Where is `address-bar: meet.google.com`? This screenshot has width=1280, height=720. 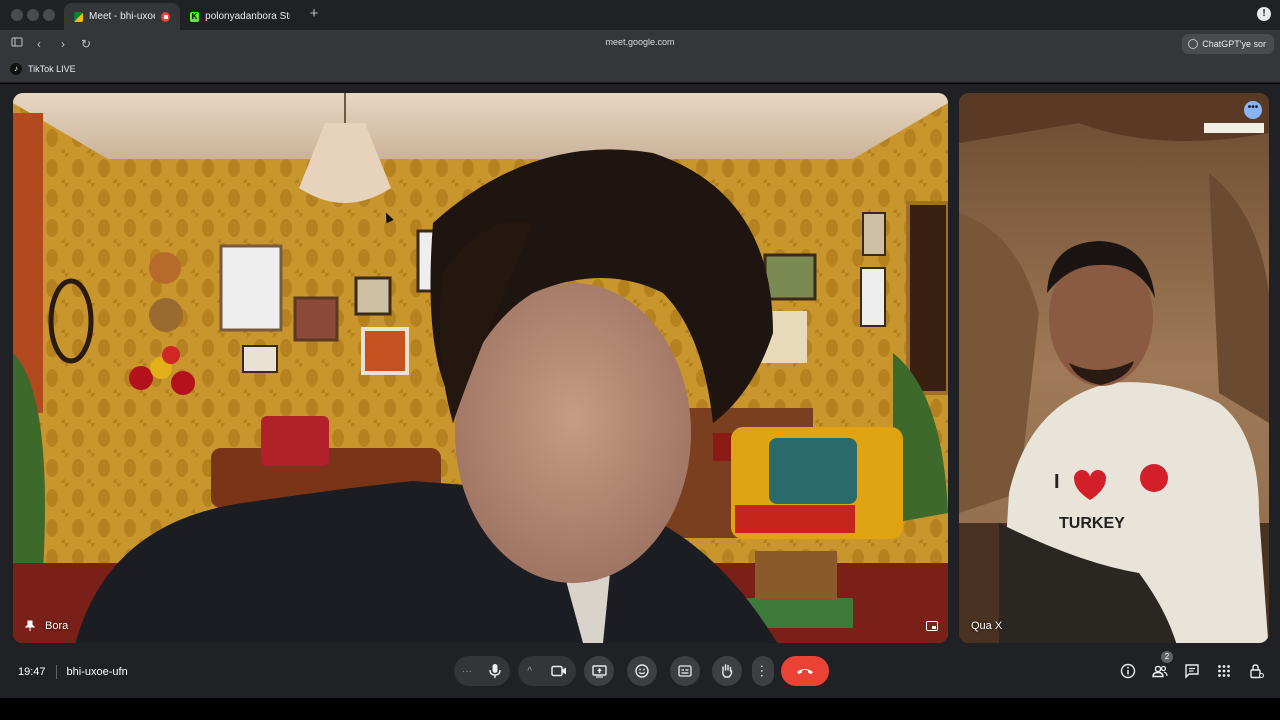 address-bar: meet.google.com is located at coordinates (640, 42).